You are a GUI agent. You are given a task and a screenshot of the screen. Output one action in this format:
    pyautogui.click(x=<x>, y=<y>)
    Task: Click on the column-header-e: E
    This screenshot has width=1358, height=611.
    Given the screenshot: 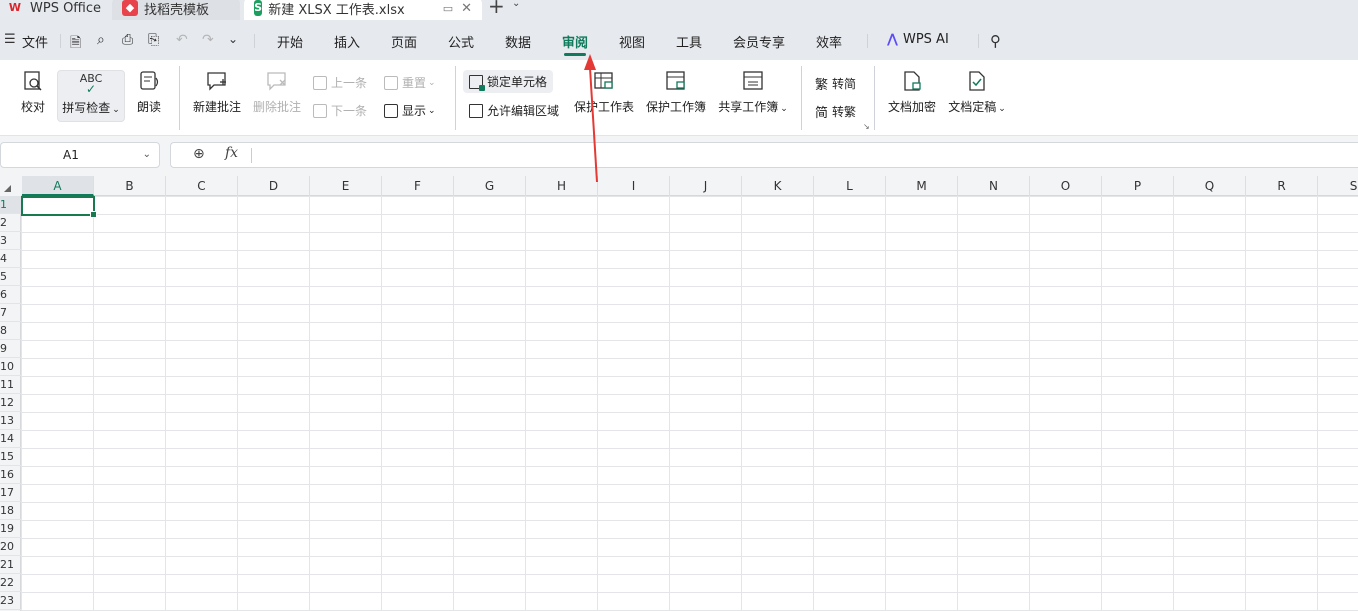 What is the action you would take?
    pyautogui.click(x=346, y=186)
    